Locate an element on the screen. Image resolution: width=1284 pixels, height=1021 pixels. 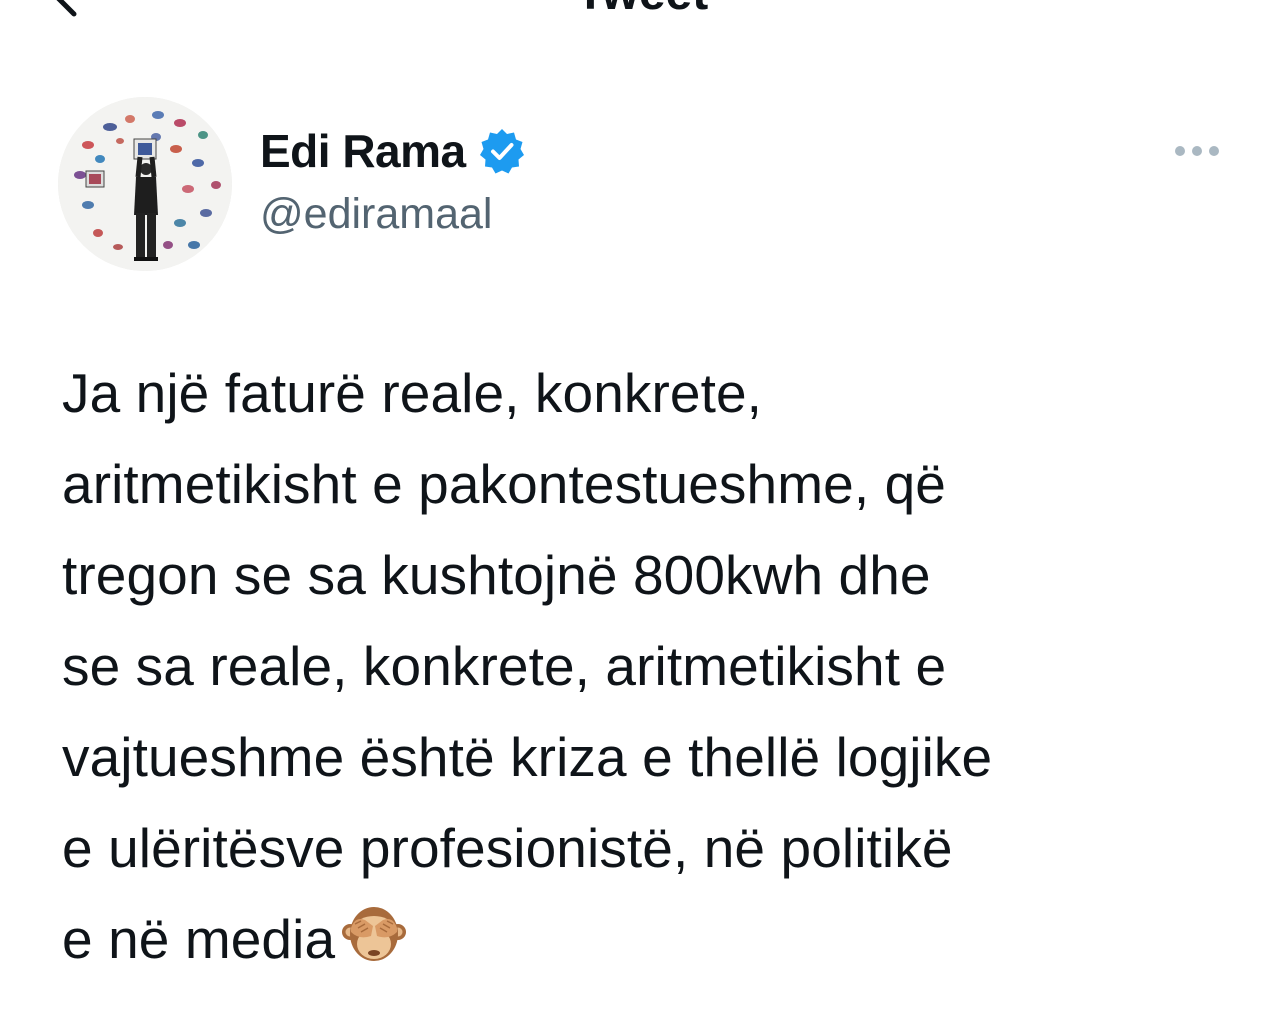
page-title: Tweet is located at coordinates (642, 10).